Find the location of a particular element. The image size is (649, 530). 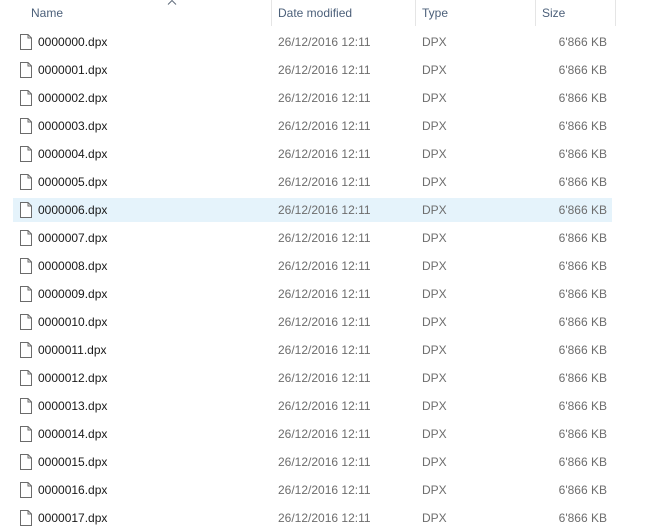

file-row: 0000006.dpx 26/12/2016 12:11 DPX 6'866 KB is located at coordinates (312, 210).